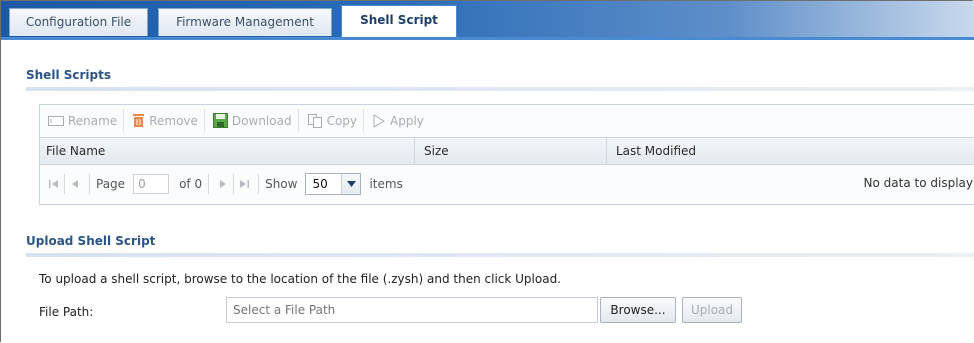 The width and height of the screenshot is (974, 343). Describe the element at coordinates (223, 184) in the screenshot. I see `next-page-icon` at that location.